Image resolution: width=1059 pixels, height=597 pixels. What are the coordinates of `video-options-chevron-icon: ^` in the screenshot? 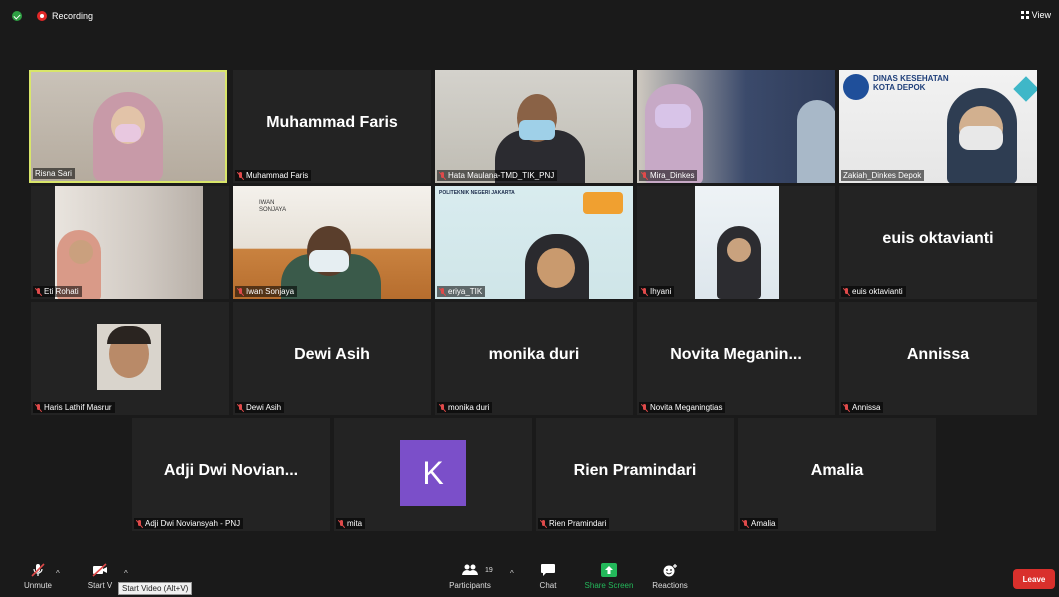 It's located at (126, 573).